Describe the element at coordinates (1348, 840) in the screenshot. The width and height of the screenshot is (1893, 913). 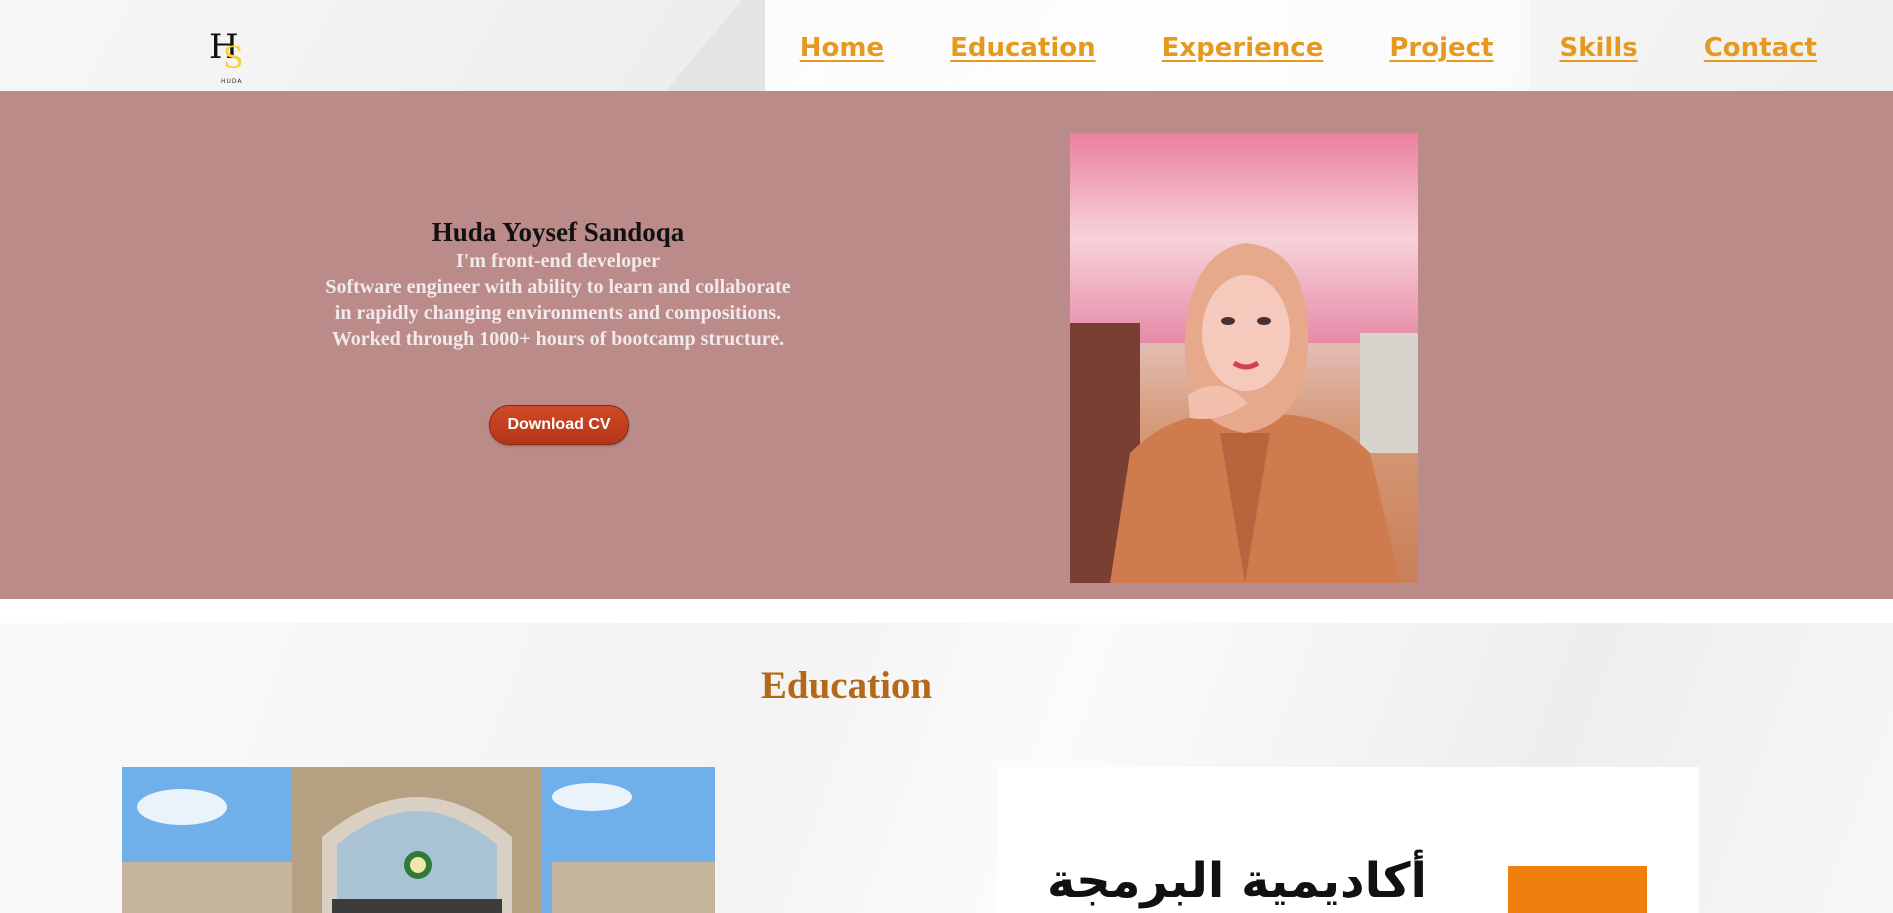
I see `academy-logo-card: أكاديمية البرمجة` at that location.